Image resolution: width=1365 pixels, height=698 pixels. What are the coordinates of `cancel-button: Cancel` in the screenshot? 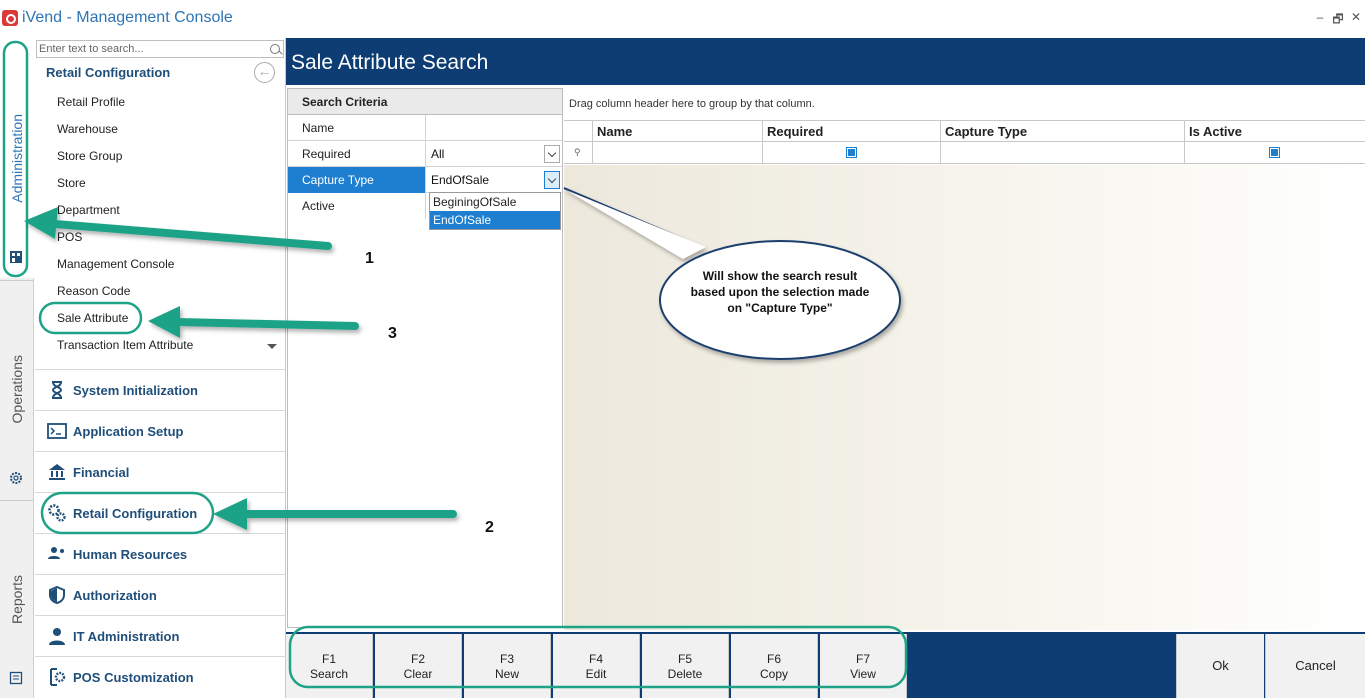 It's located at (1315, 666).